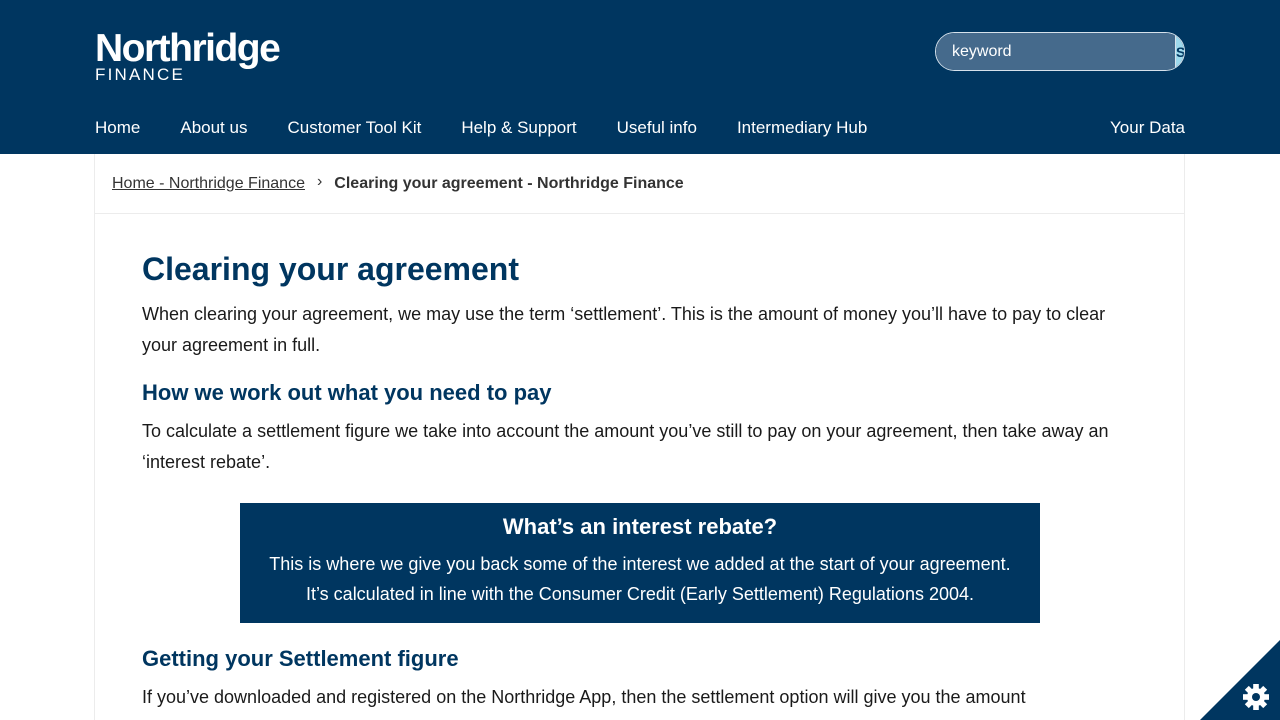 The width and height of the screenshot is (1280, 720). Describe the element at coordinates (300, 658) in the screenshot. I see `section-heading-settlement-figure: Getting your Settlement figure` at that location.